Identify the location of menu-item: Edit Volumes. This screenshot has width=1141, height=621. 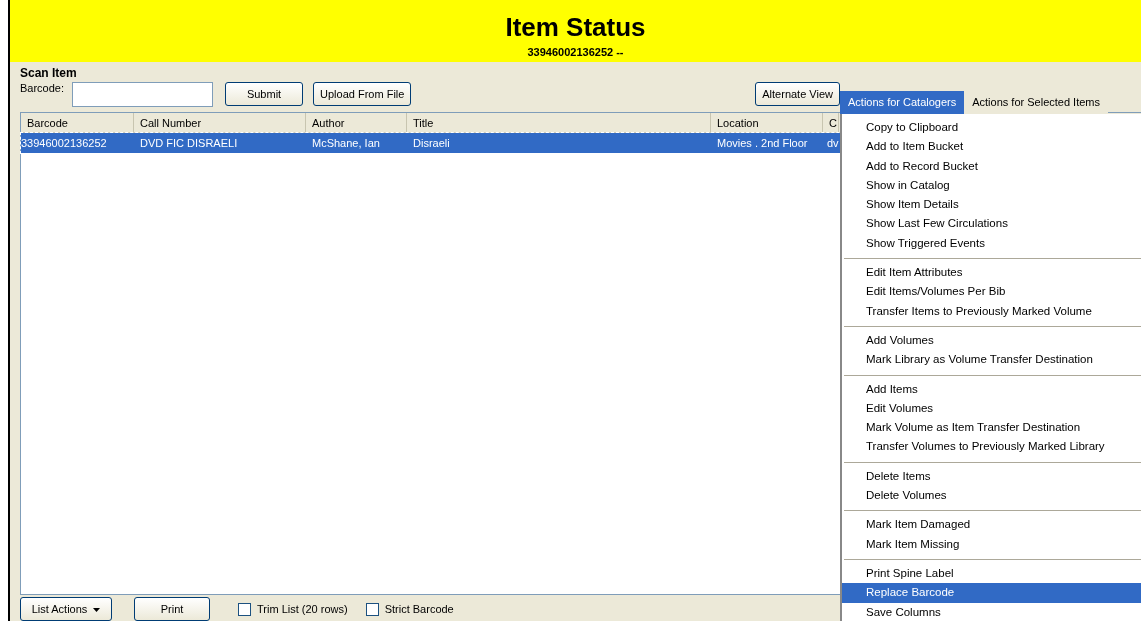
(991, 408).